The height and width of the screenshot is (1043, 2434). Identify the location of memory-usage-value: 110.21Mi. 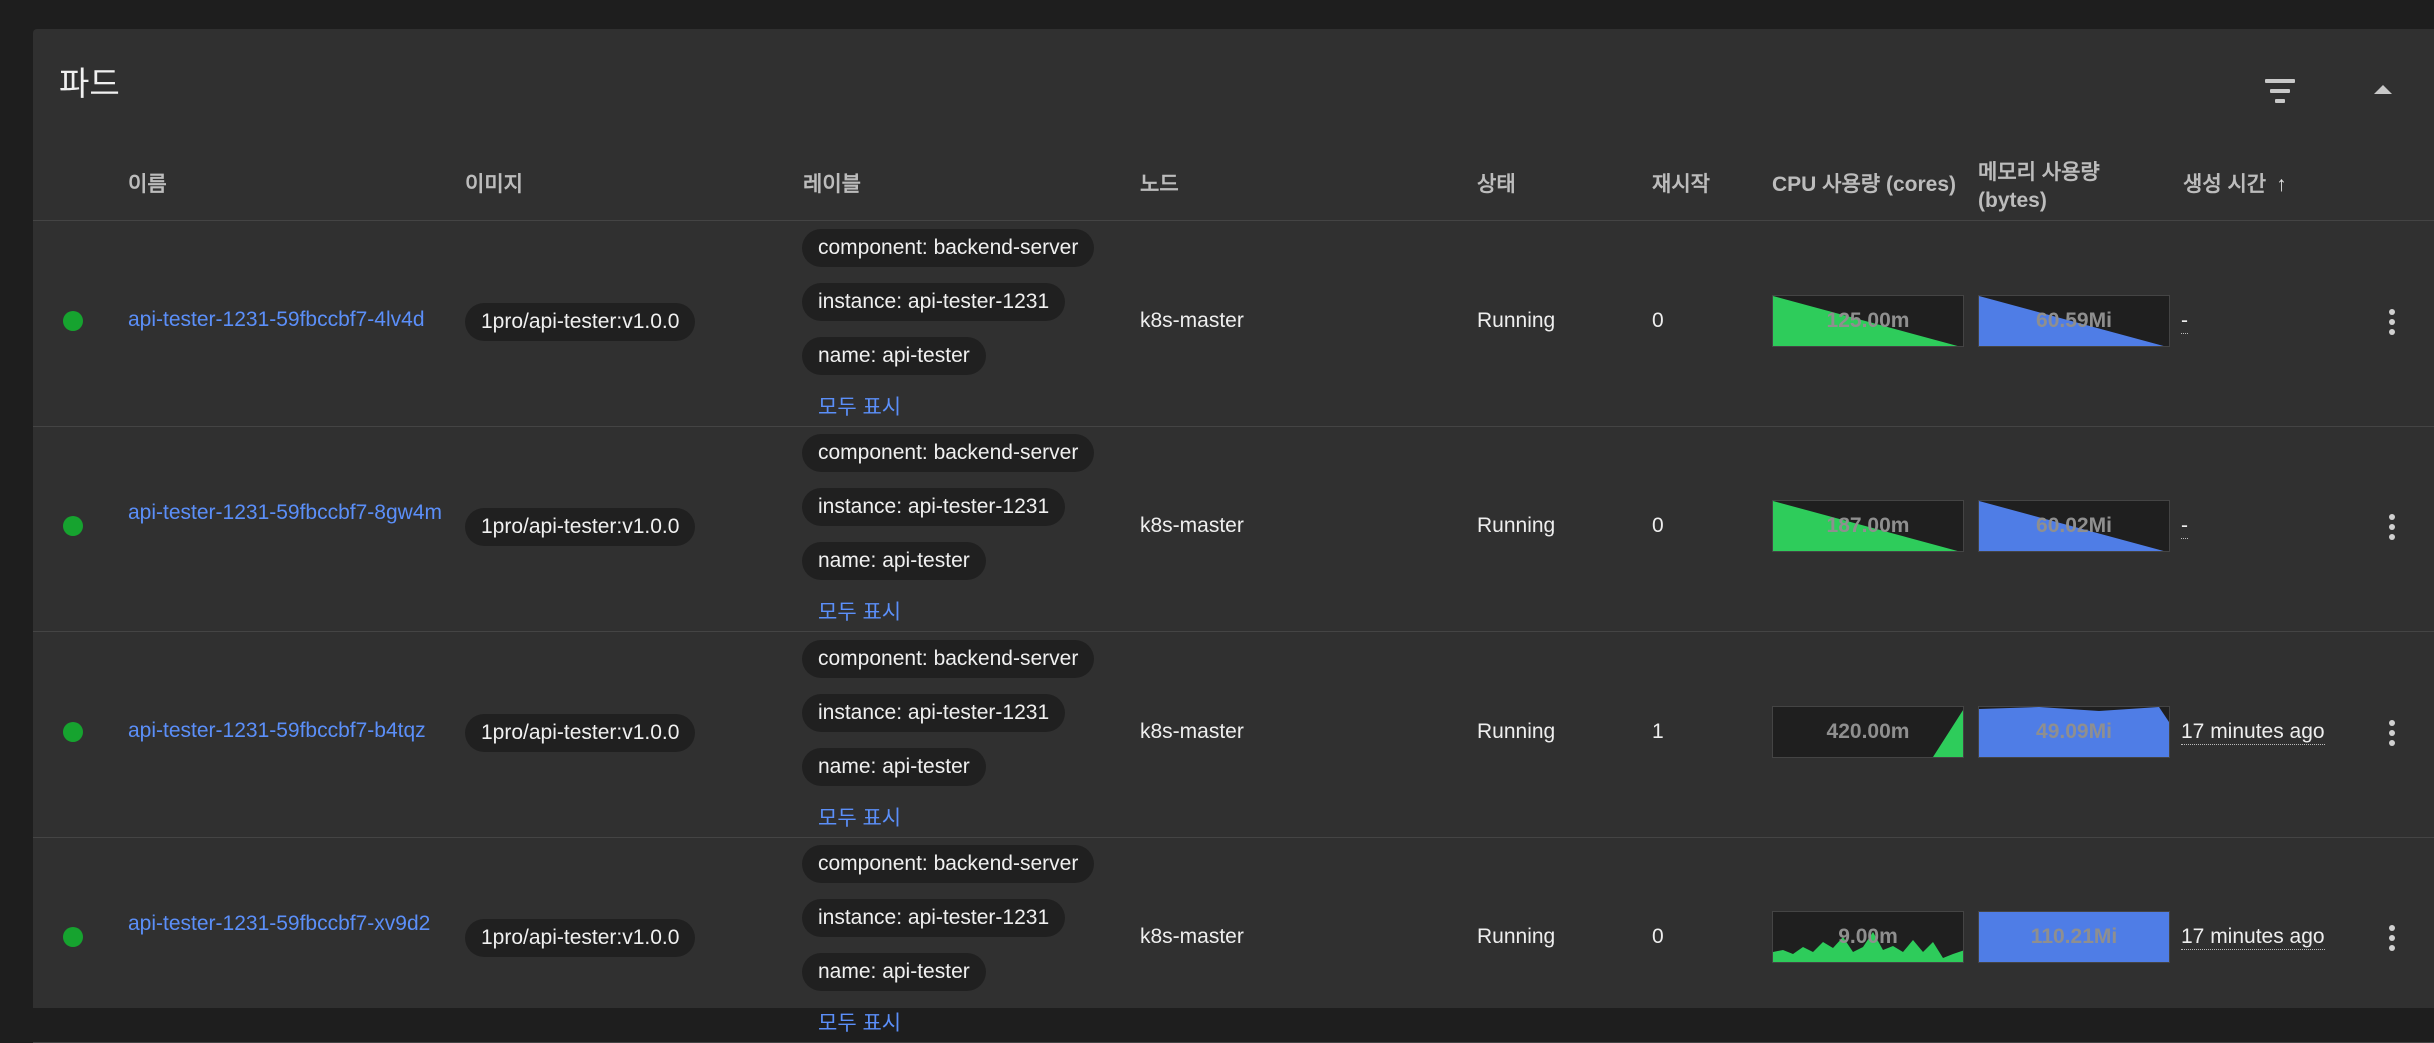
(2074, 936).